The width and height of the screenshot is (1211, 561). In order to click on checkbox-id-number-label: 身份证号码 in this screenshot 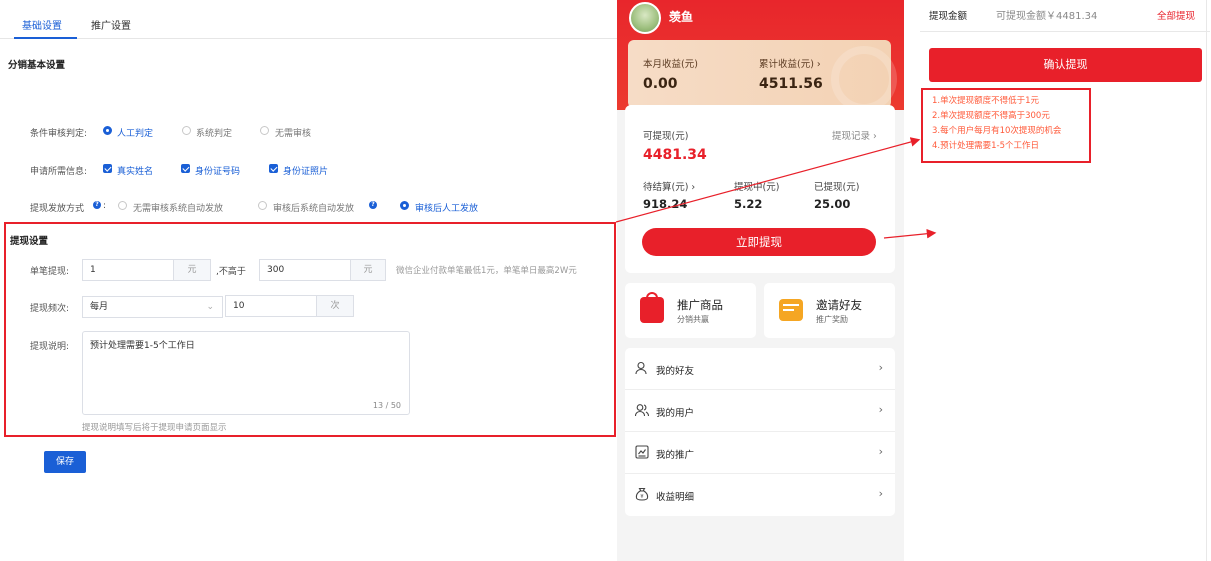, I will do `click(217, 170)`.